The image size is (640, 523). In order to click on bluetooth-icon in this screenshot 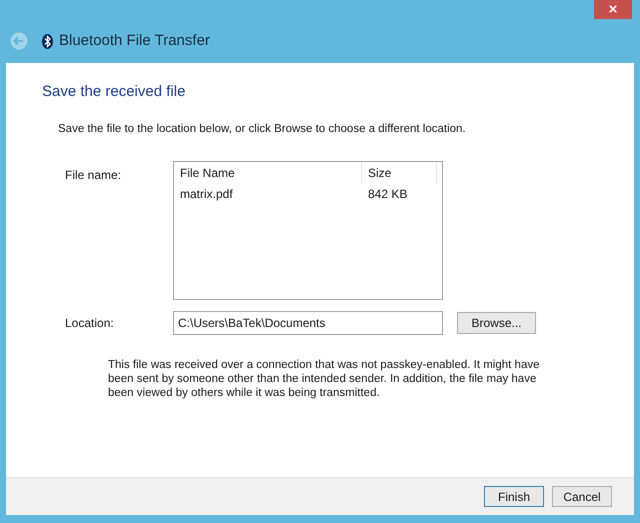, I will do `click(47, 41)`.